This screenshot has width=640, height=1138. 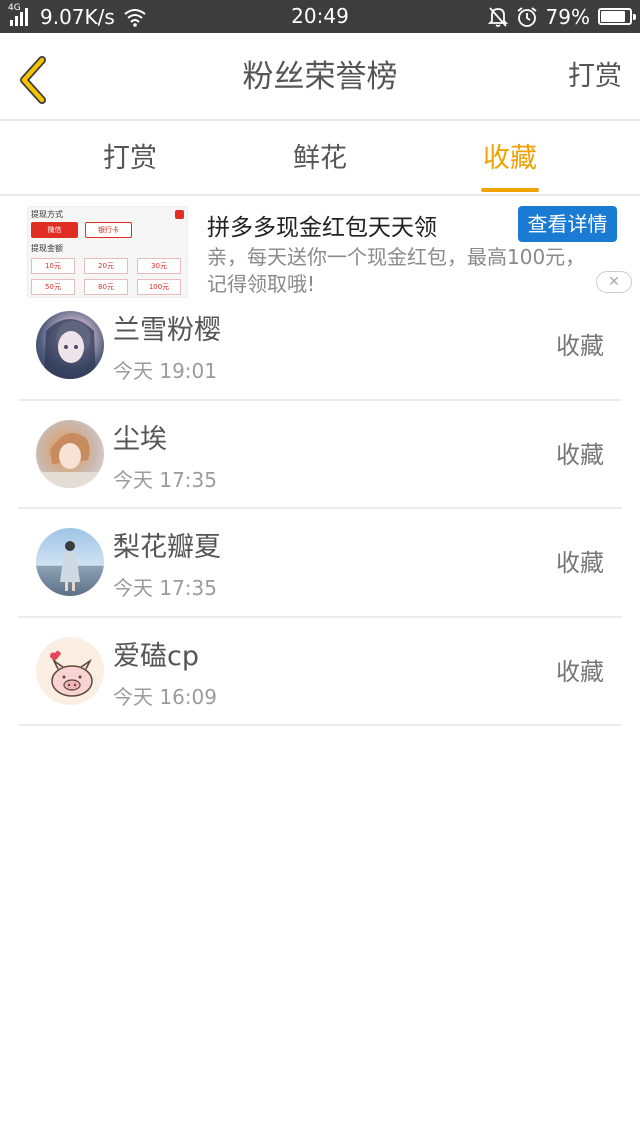 What do you see at coordinates (179, 214) in the screenshot?
I see `ad-thumb-badge` at bounding box center [179, 214].